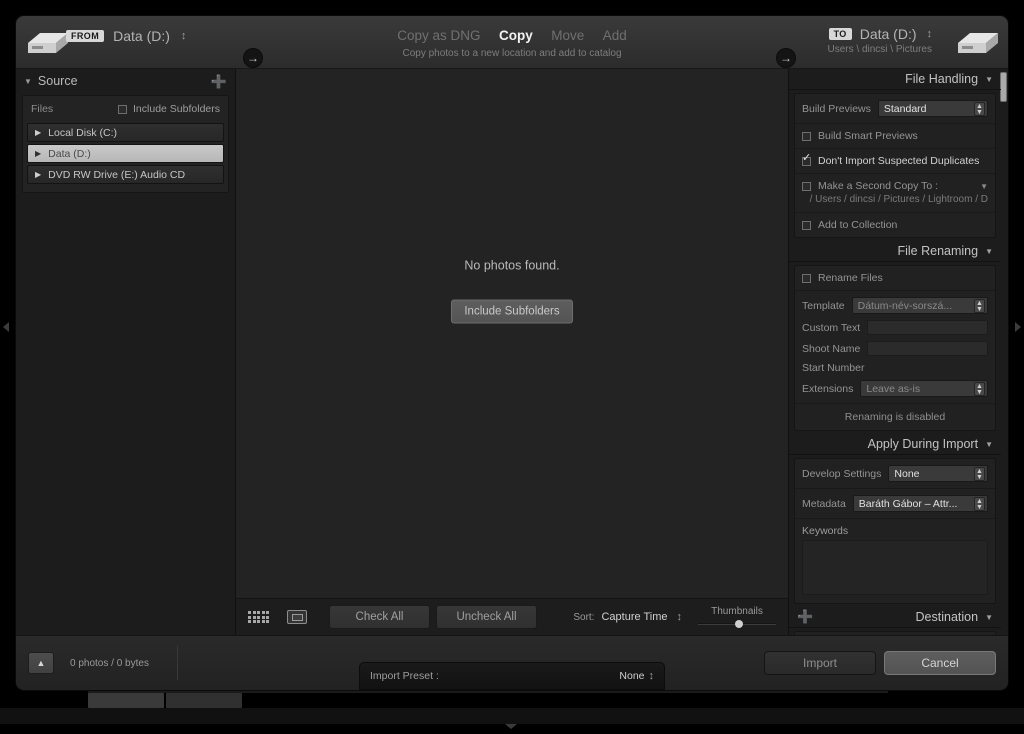 This screenshot has width=1024, height=734. What do you see at coordinates (919, 305) in the screenshot?
I see `template-select: Dátum-név-sorszá... ▲ ▼` at bounding box center [919, 305].